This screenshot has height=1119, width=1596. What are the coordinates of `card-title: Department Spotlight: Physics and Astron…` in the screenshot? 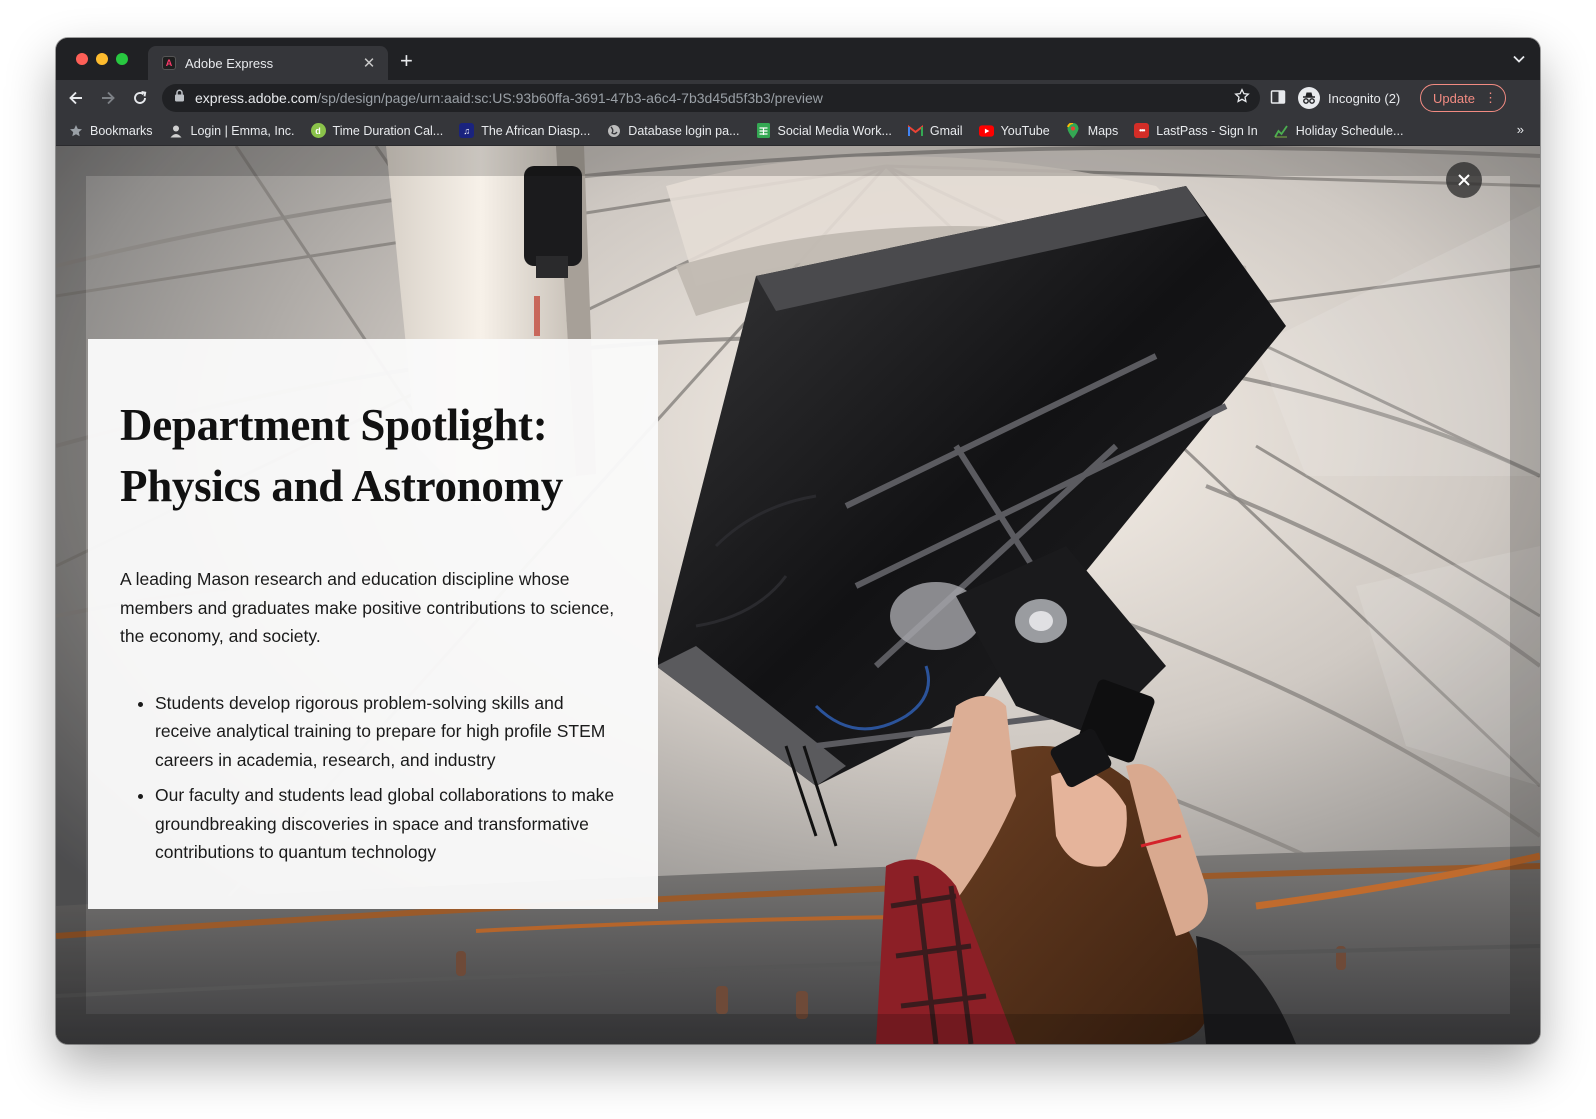 It's located at (371, 456).